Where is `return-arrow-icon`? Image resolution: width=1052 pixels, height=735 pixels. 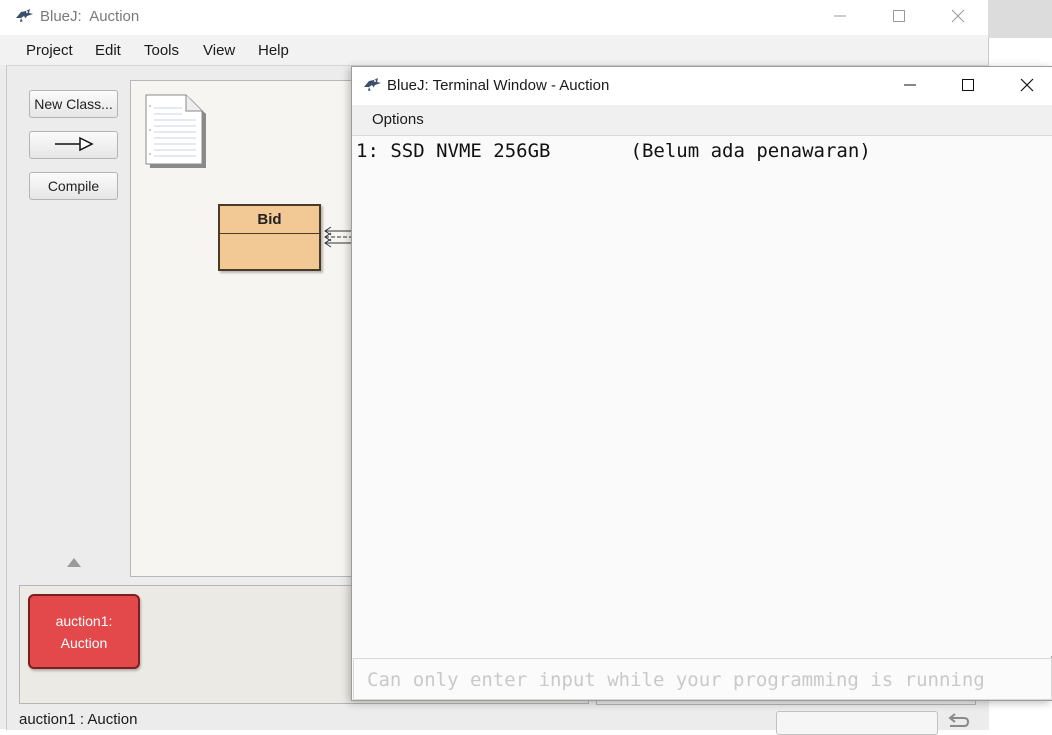
return-arrow-icon is located at coordinates (958, 722).